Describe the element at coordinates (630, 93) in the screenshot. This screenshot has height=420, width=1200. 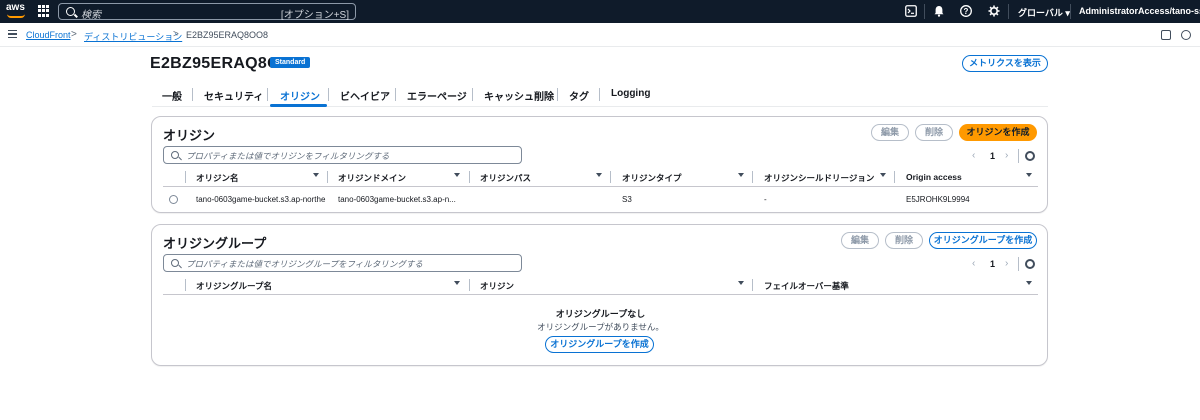
I see `tab-logging: Logging` at that location.